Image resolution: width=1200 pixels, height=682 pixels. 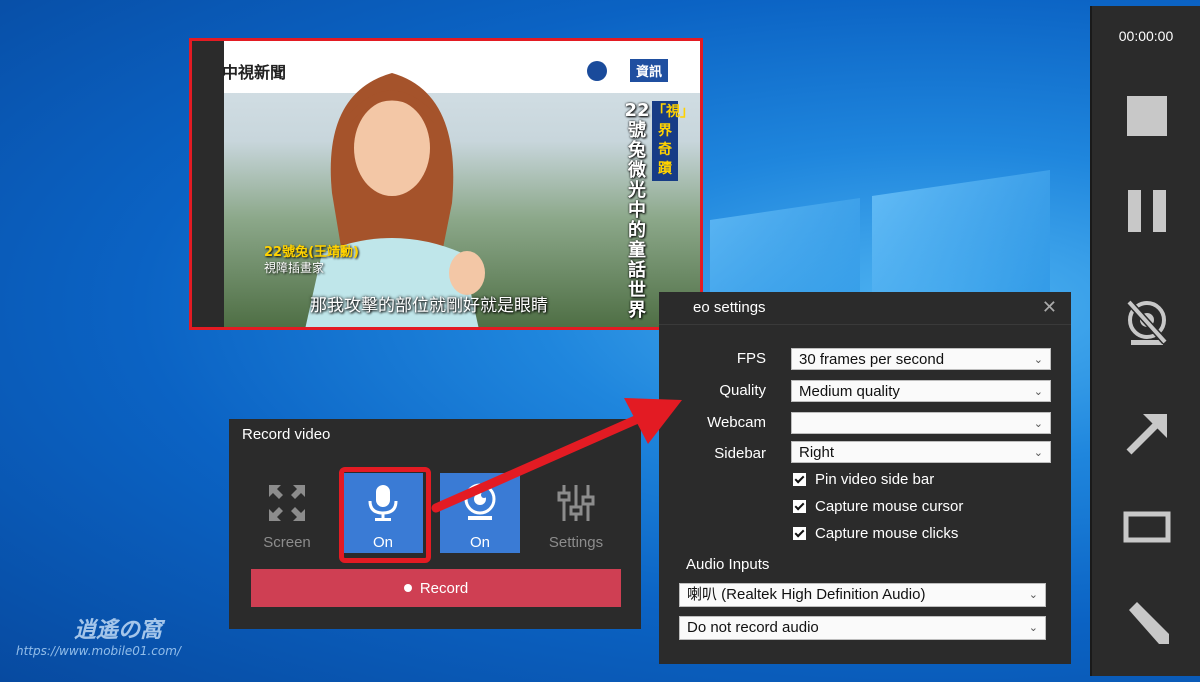 I want to click on site-watermark: 逍遙の窩 https://www.mobile01.com/, so click(x=98, y=635).